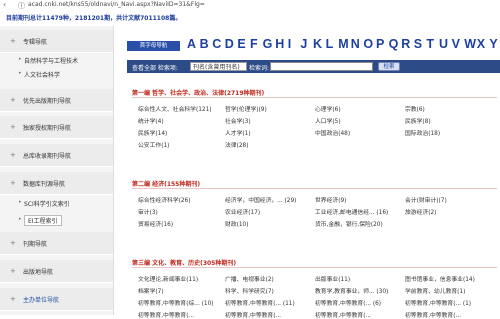 The height and width of the screenshot is (319, 500). What do you see at coordinates (330, 44) in the screenshot?
I see `letter-link: L` at bounding box center [330, 44].